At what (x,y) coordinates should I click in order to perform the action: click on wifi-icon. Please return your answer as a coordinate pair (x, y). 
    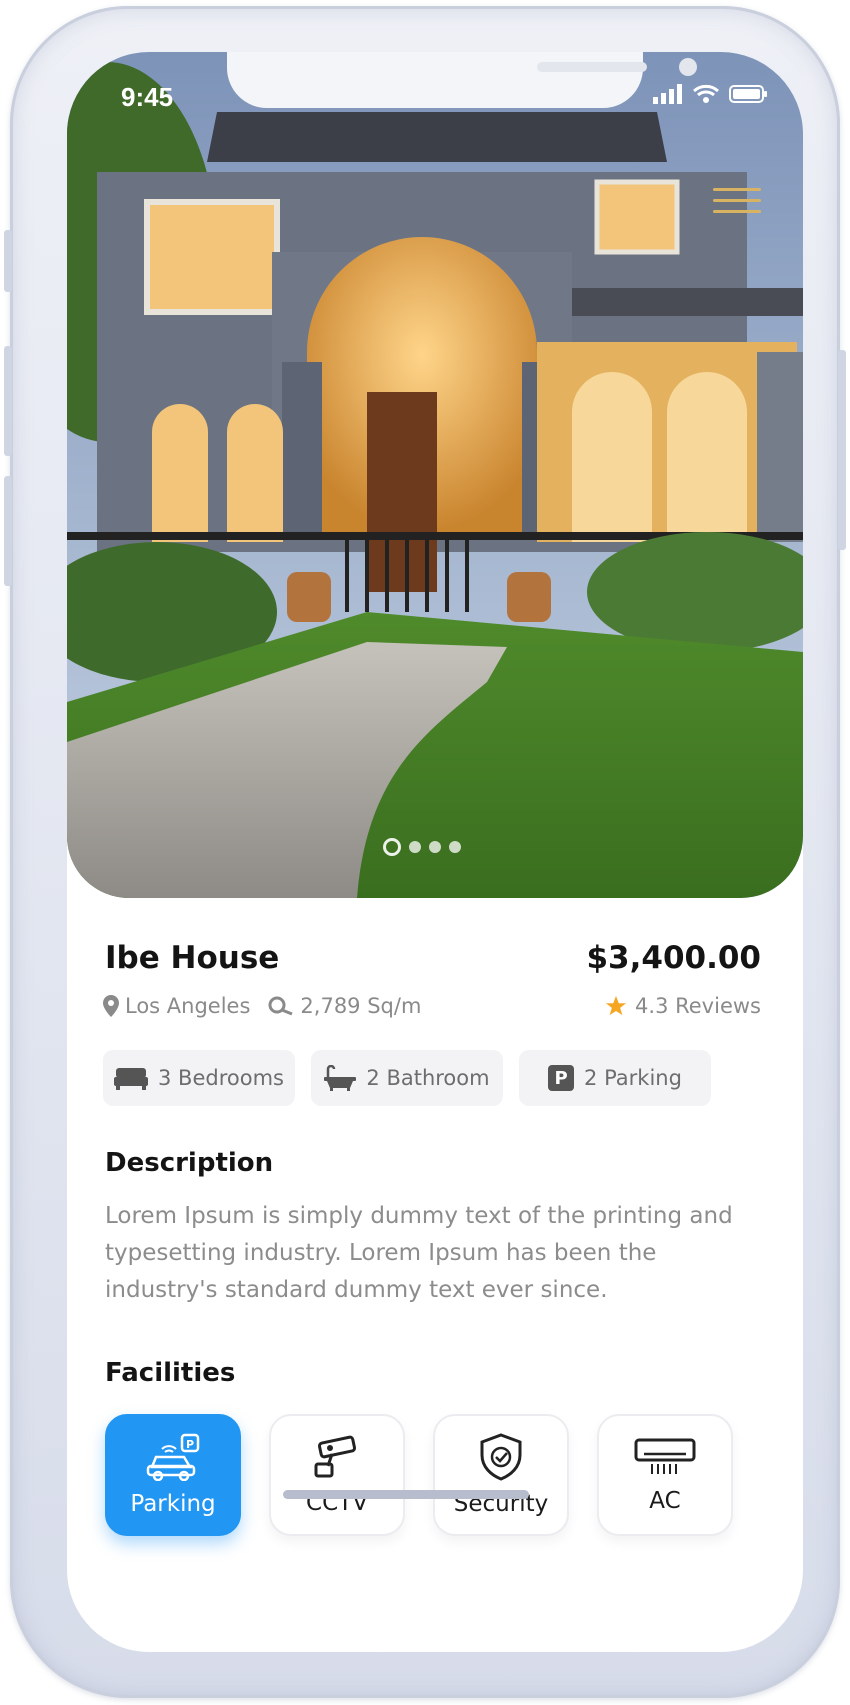
    Looking at the image, I should click on (706, 93).